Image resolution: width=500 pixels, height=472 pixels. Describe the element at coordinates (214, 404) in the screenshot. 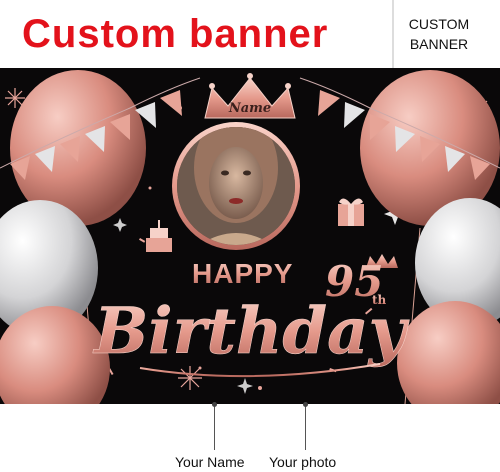

I see `name-leader-dot` at that location.